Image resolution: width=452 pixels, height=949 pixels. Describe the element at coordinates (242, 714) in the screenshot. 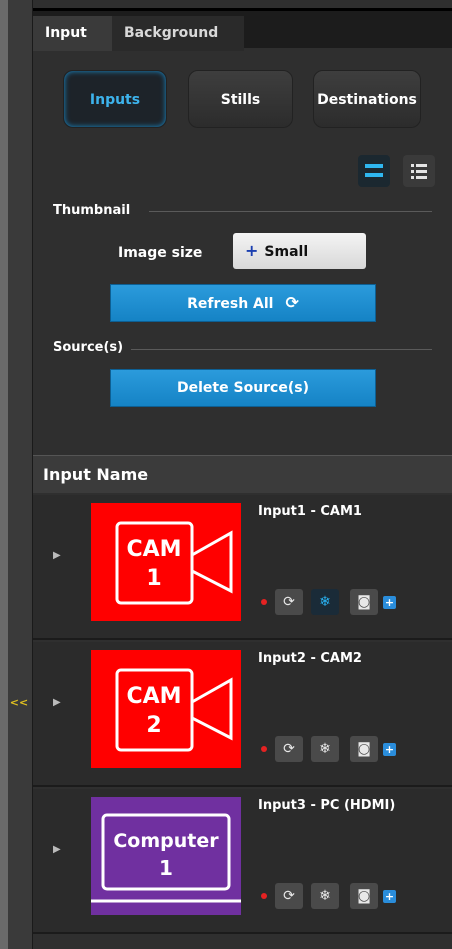

I see `input-row: ▶ CAM 2 Input2 - CAM2 ⟳ ❄ ◙ +` at that location.